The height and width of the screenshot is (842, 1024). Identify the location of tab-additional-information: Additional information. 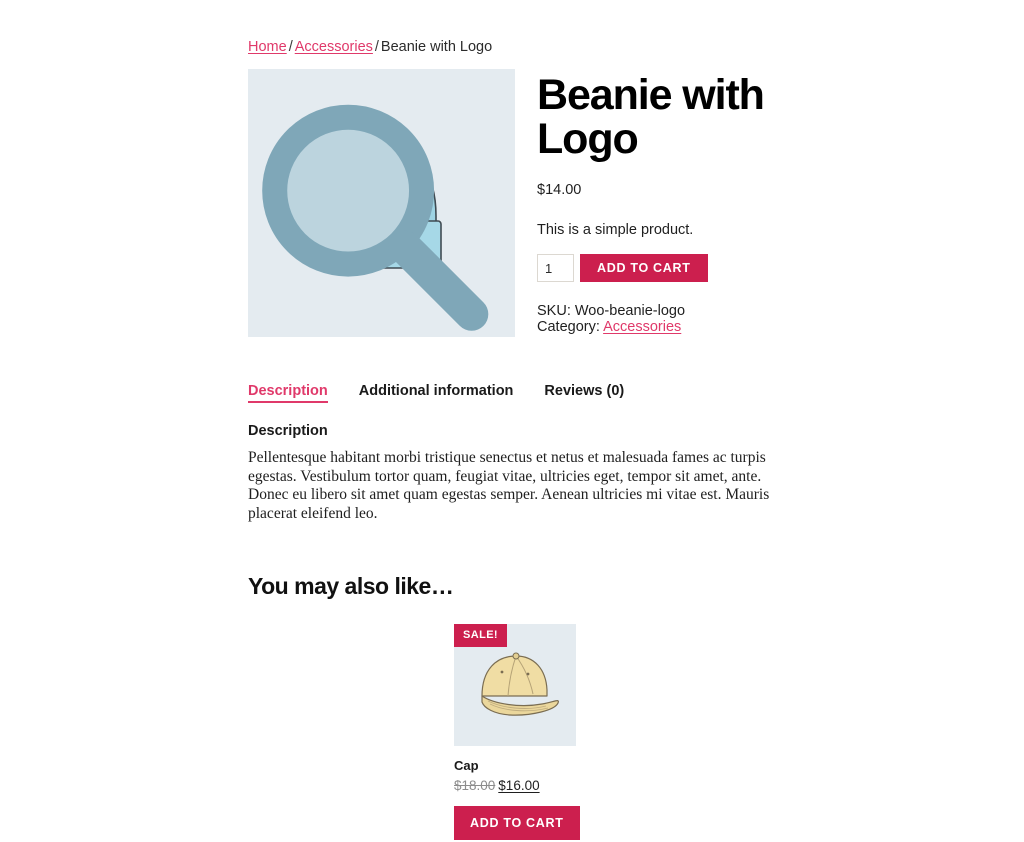
(436, 393).